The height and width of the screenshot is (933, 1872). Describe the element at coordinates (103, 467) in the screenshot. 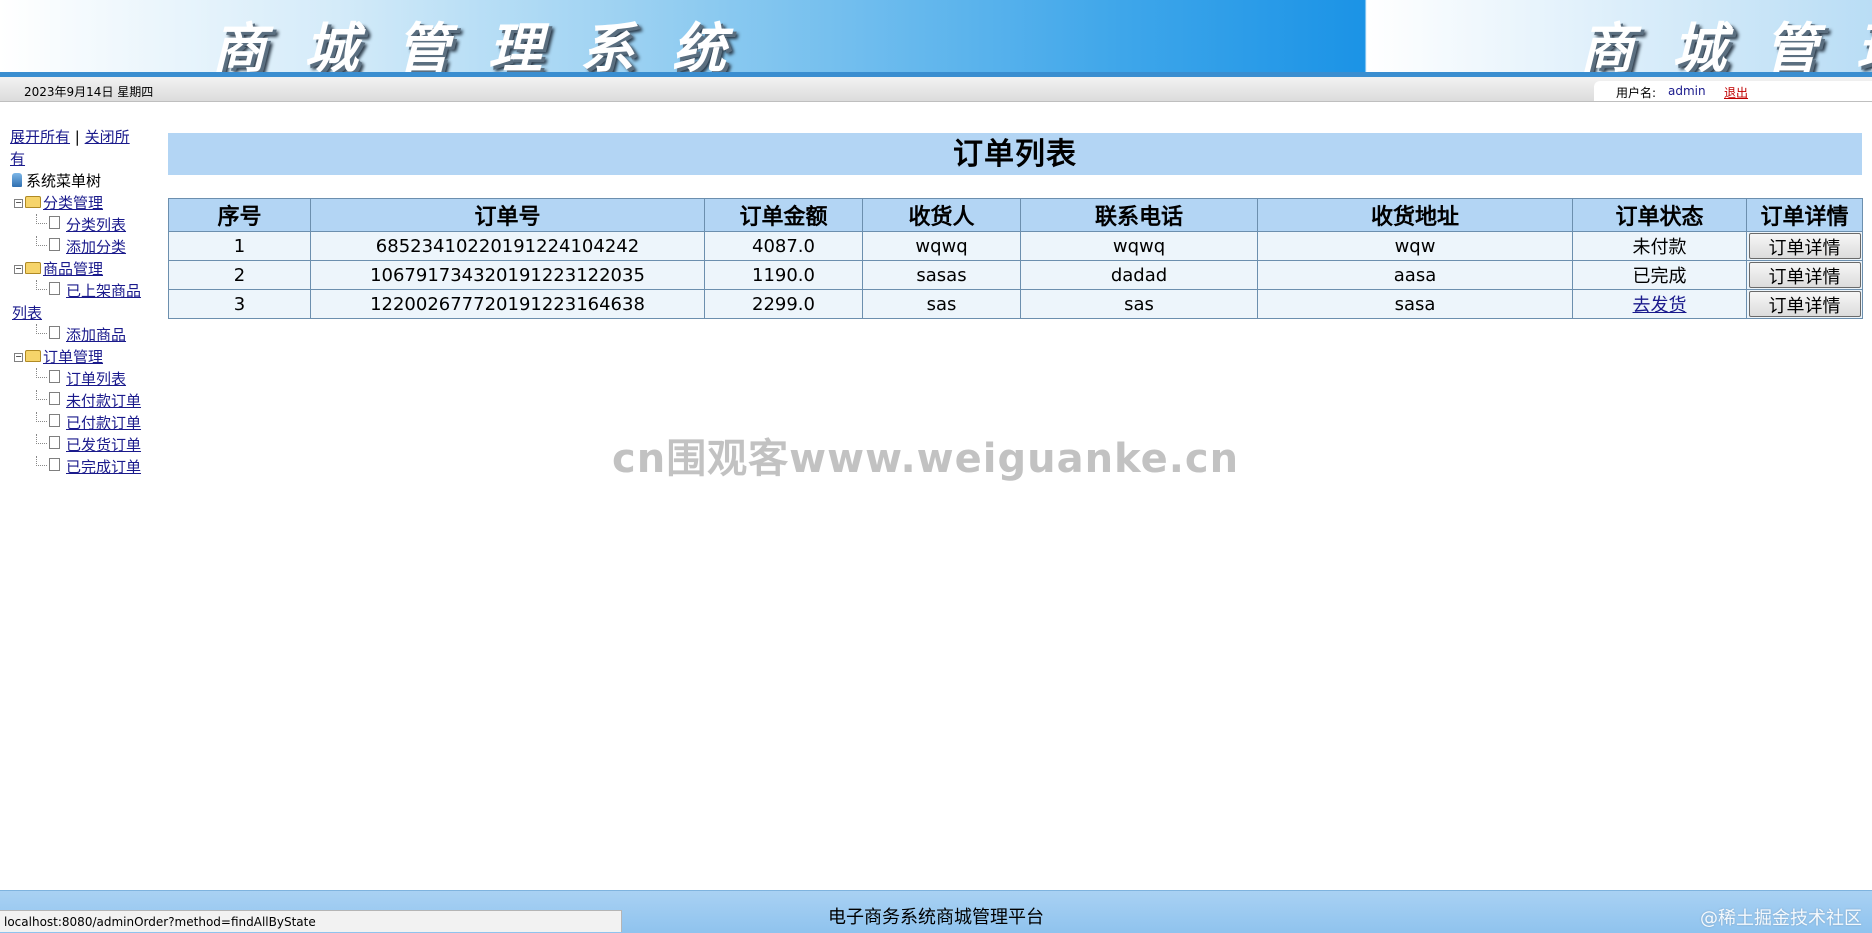

I see `completed-orders-link: 已完成订单` at that location.